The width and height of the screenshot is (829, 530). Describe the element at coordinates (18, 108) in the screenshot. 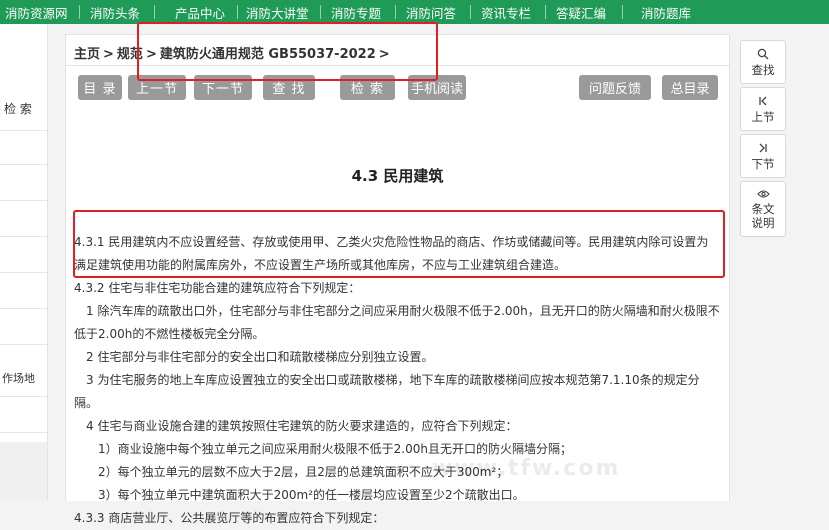

I see `sidebar-search-button: 检 索` at that location.